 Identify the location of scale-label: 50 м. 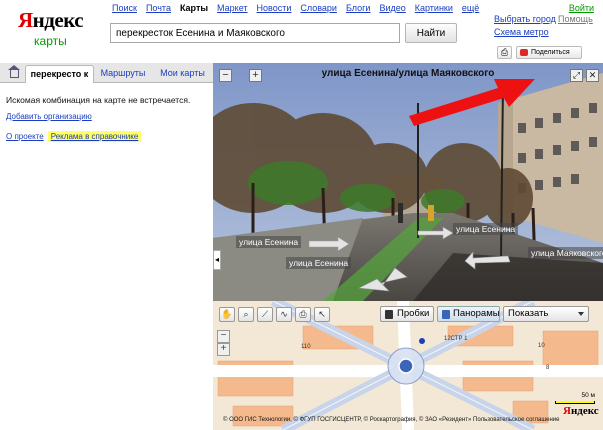
(588, 395).